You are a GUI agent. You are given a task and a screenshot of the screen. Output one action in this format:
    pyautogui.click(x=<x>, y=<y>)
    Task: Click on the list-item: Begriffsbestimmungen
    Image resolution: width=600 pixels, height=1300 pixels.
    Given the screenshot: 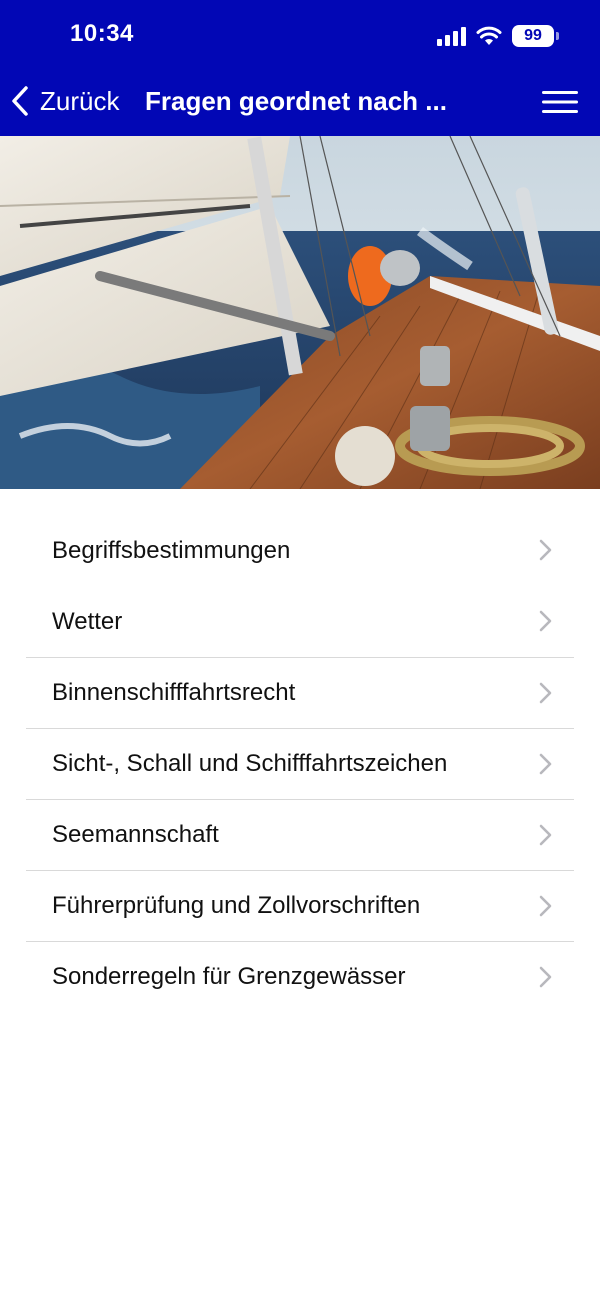 What is the action you would take?
    pyautogui.click(x=300, y=550)
    